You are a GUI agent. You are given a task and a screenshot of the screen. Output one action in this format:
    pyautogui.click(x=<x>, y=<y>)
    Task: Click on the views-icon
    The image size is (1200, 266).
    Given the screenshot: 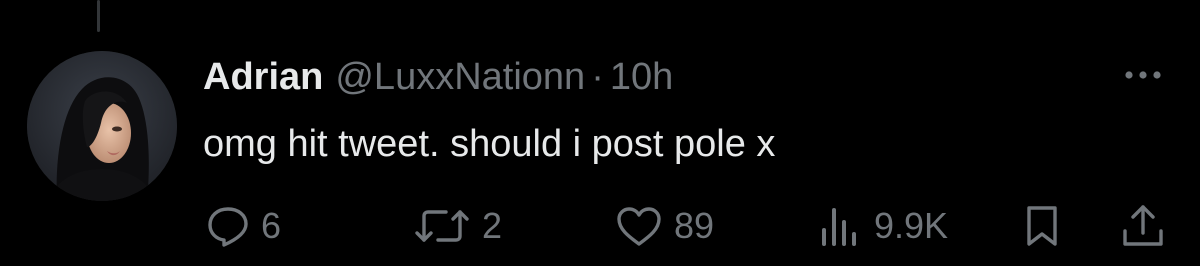 What is the action you would take?
    pyautogui.click(x=839, y=227)
    